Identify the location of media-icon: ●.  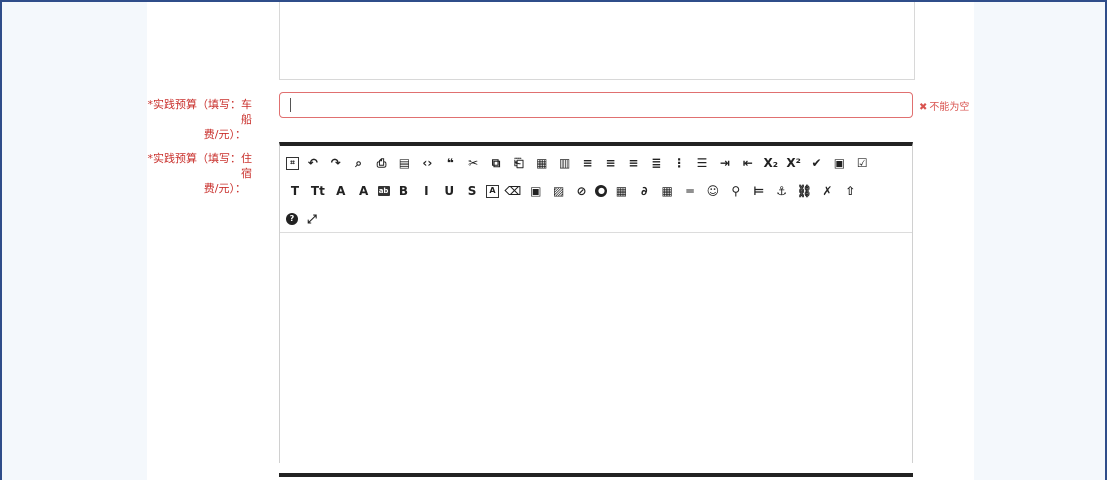
(601, 191).